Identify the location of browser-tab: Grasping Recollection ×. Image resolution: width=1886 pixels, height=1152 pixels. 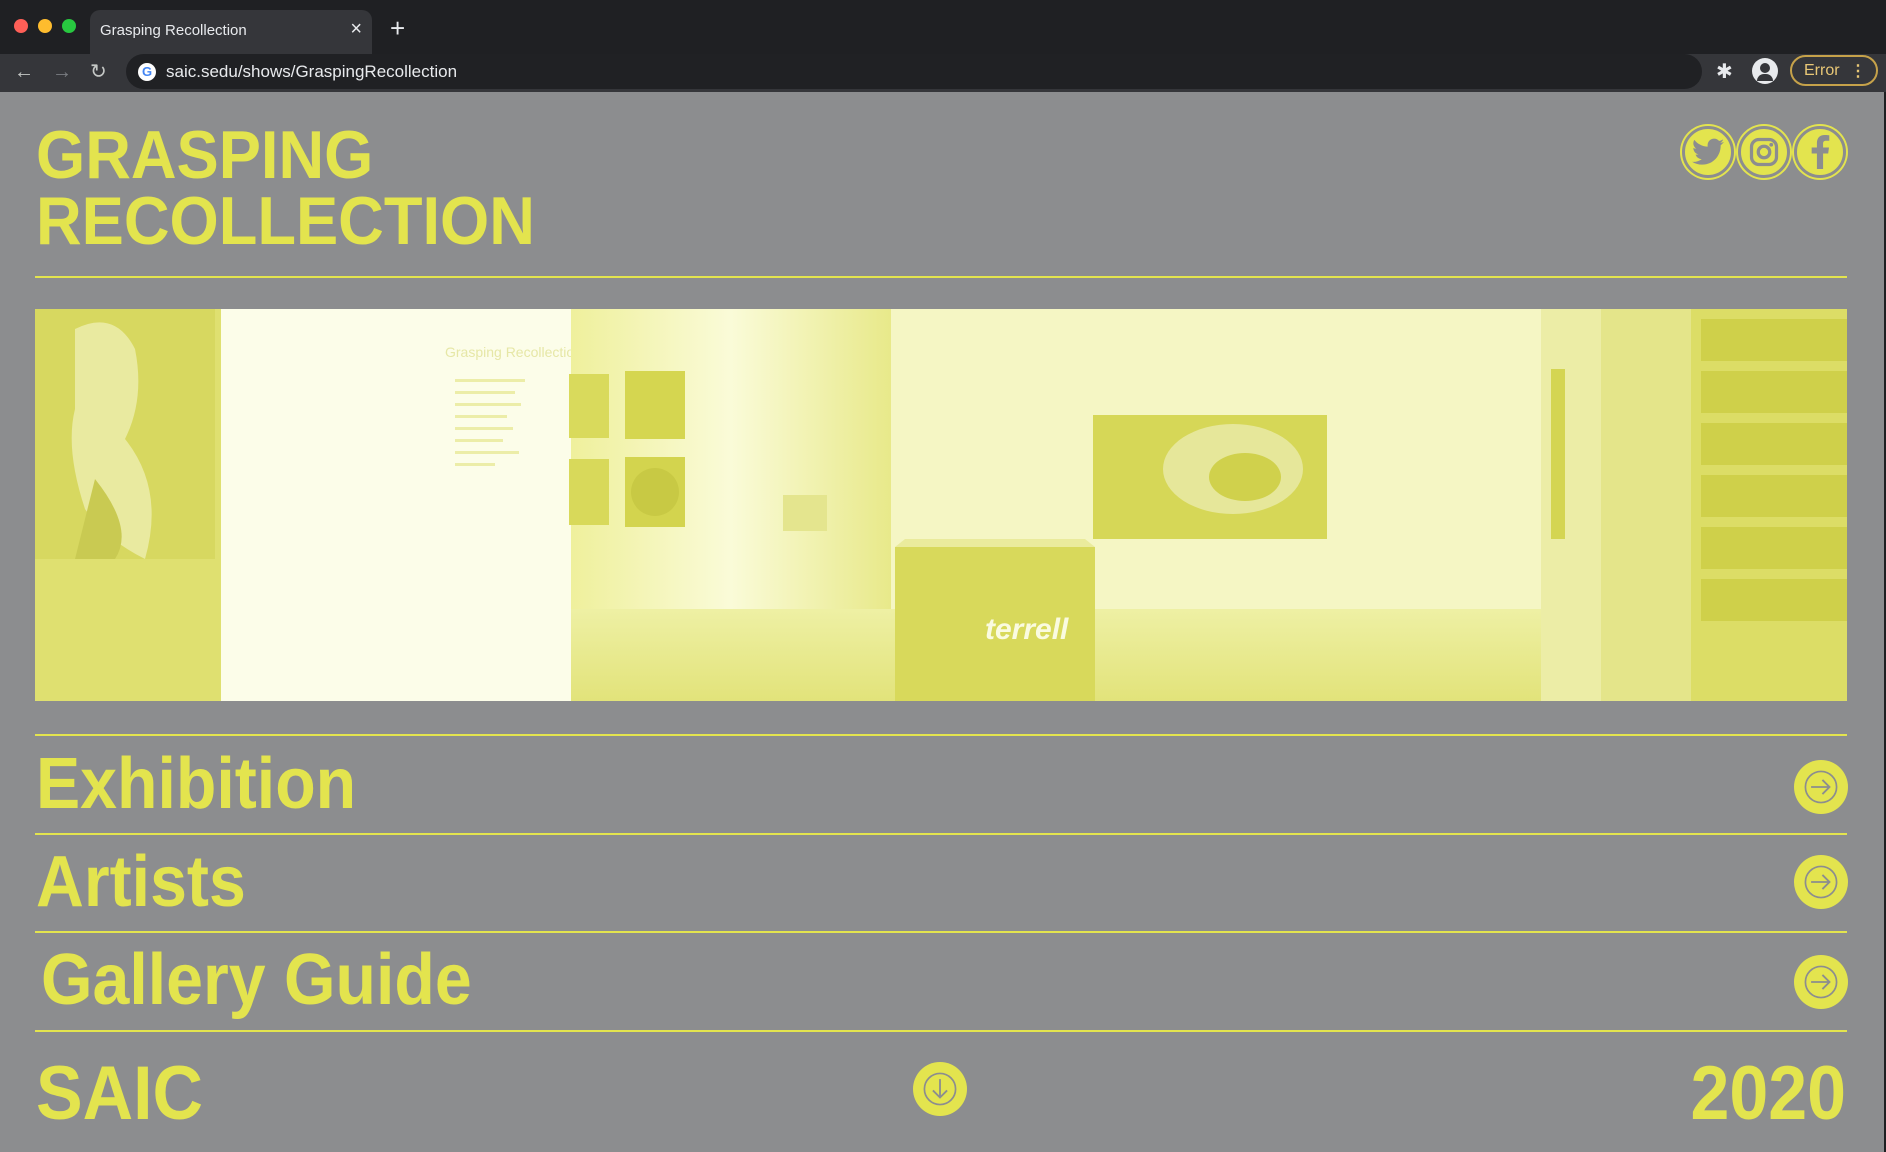
(231, 32).